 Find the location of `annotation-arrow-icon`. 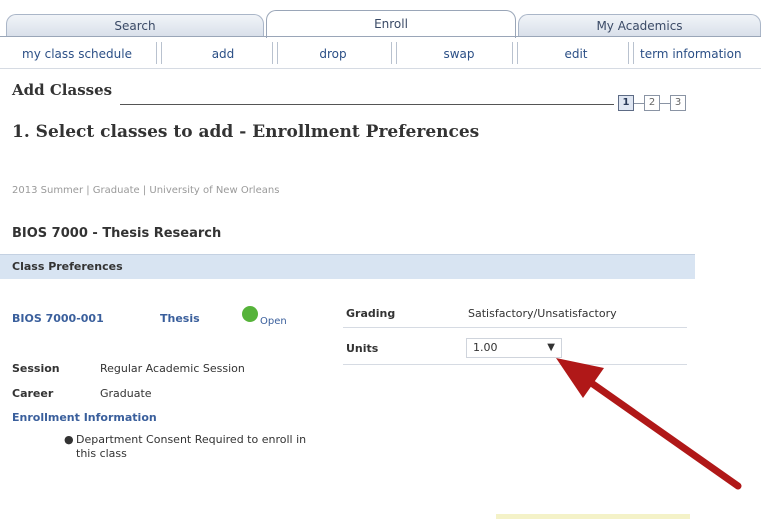

annotation-arrow-icon is located at coordinates (649, 424).